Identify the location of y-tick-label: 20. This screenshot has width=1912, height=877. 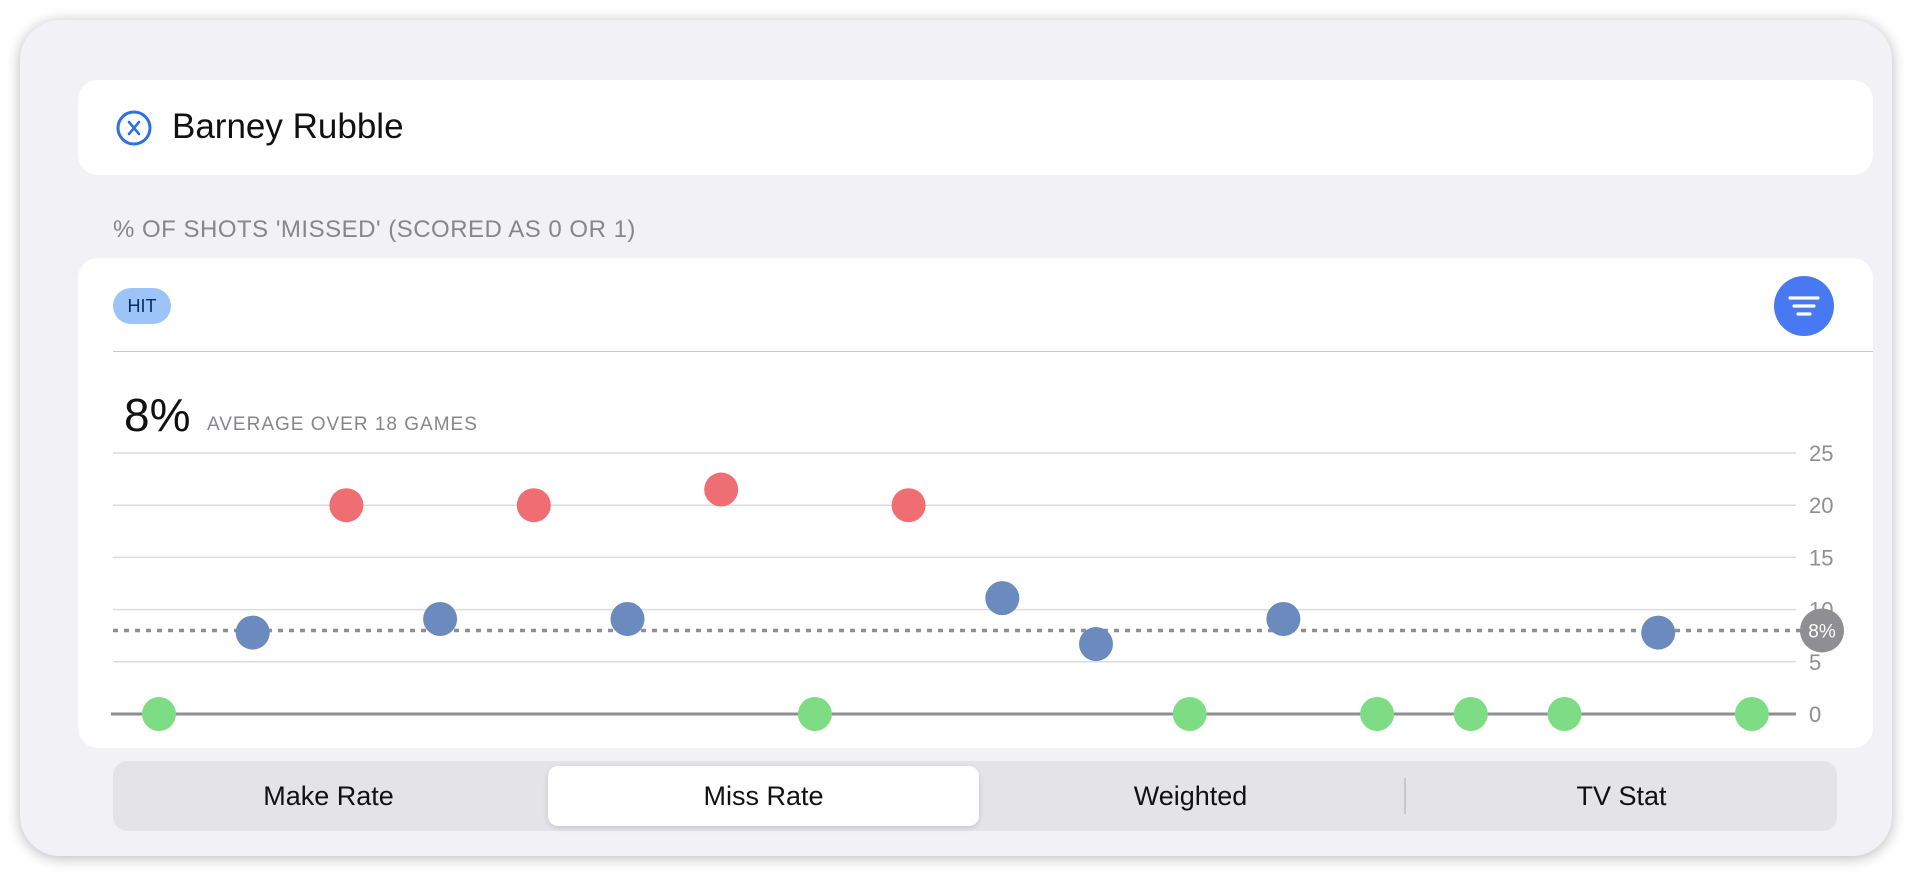
(1821, 505).